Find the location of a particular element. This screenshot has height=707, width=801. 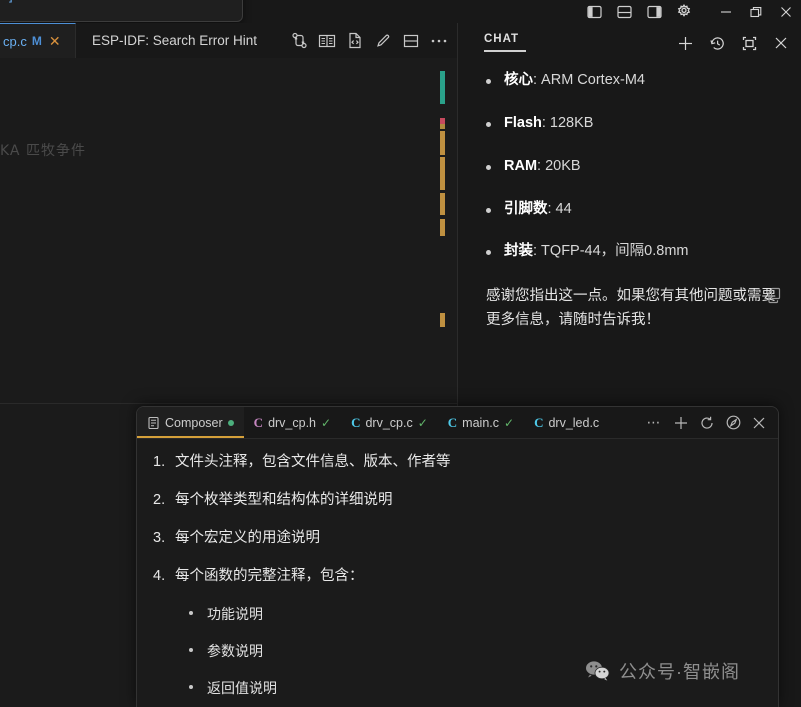

editor-title-area: ESP-IDF: Search Error Hint is located at coordinates (180, 40).